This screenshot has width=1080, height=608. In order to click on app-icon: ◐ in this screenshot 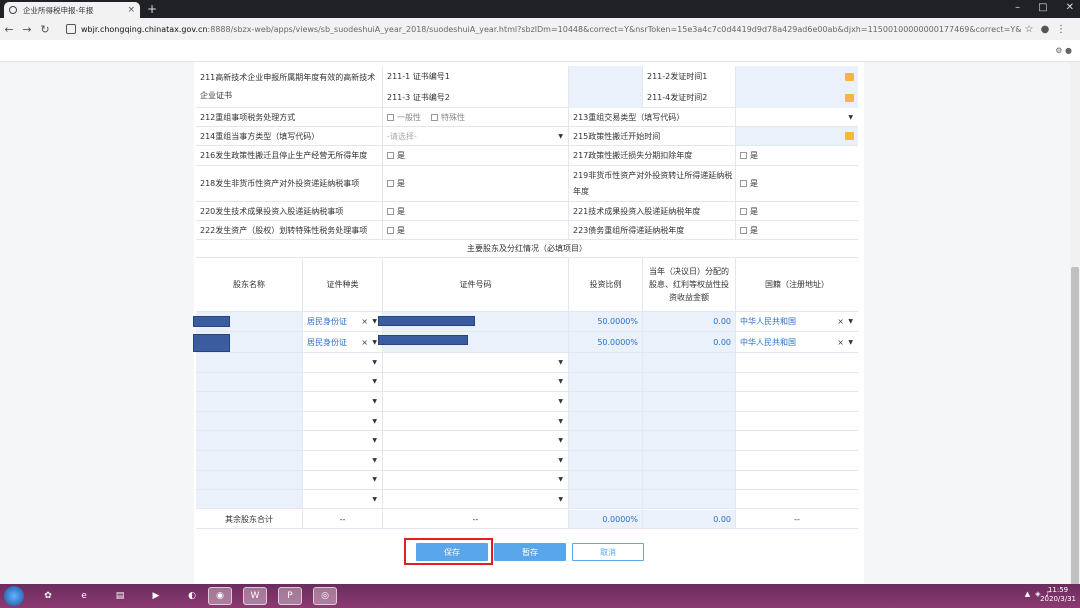, I will do `click(192, 596)`.